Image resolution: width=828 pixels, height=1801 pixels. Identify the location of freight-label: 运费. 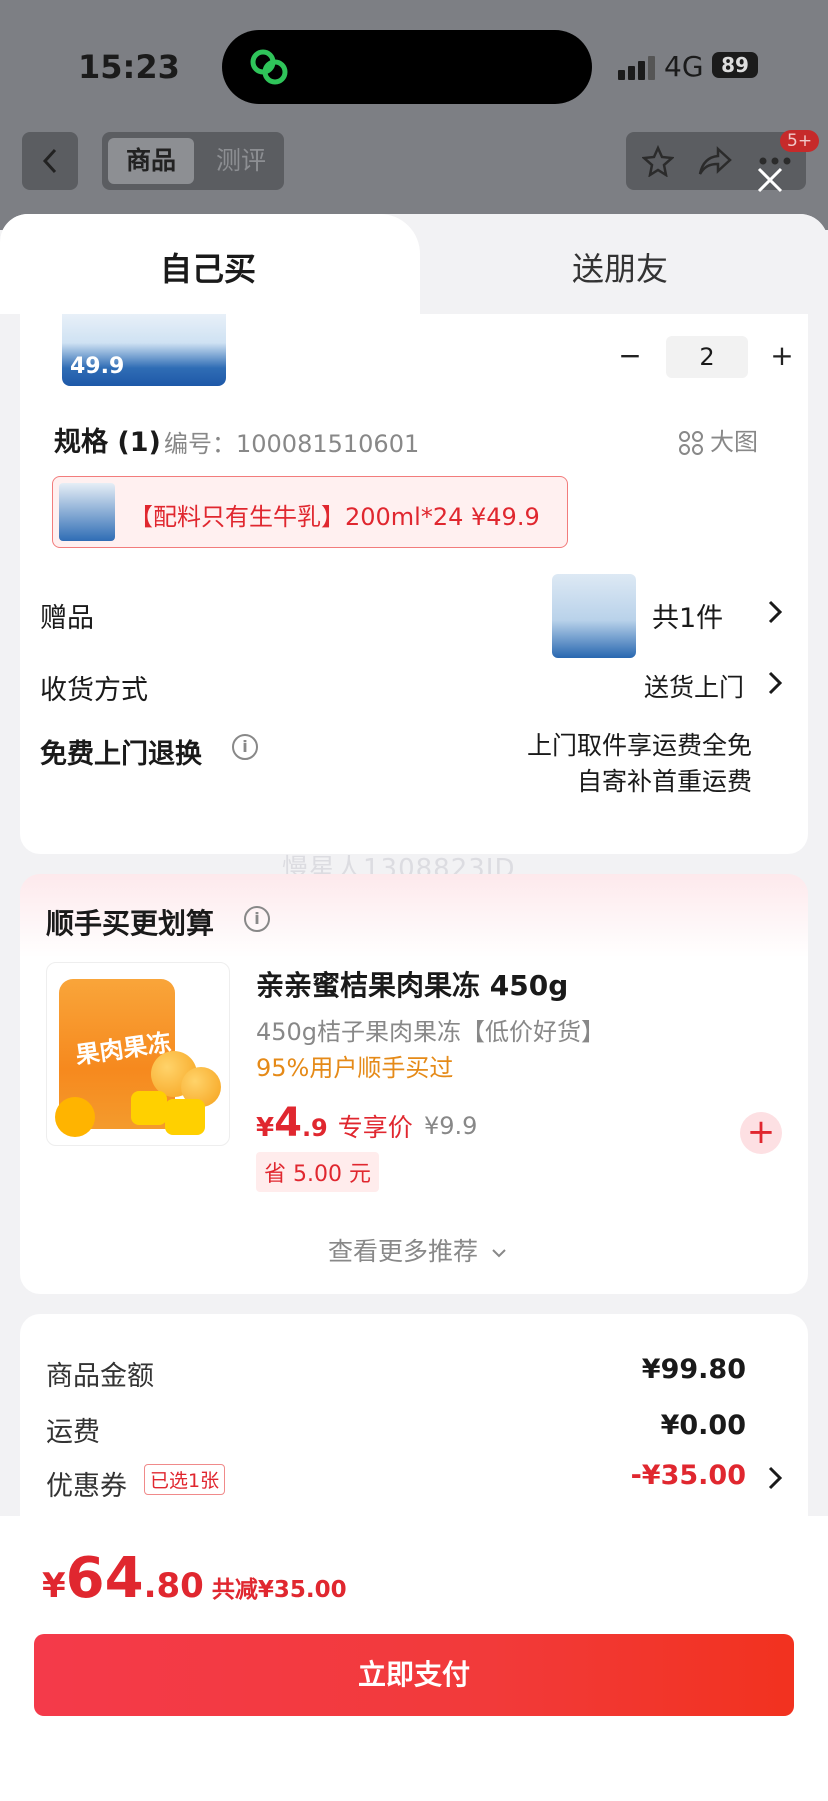
(73, 1432).